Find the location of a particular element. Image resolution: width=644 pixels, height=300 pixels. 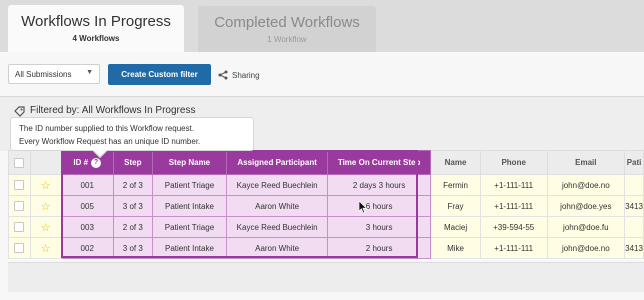

tab-title: Completed Workflows is located at coordinates (287, 22).